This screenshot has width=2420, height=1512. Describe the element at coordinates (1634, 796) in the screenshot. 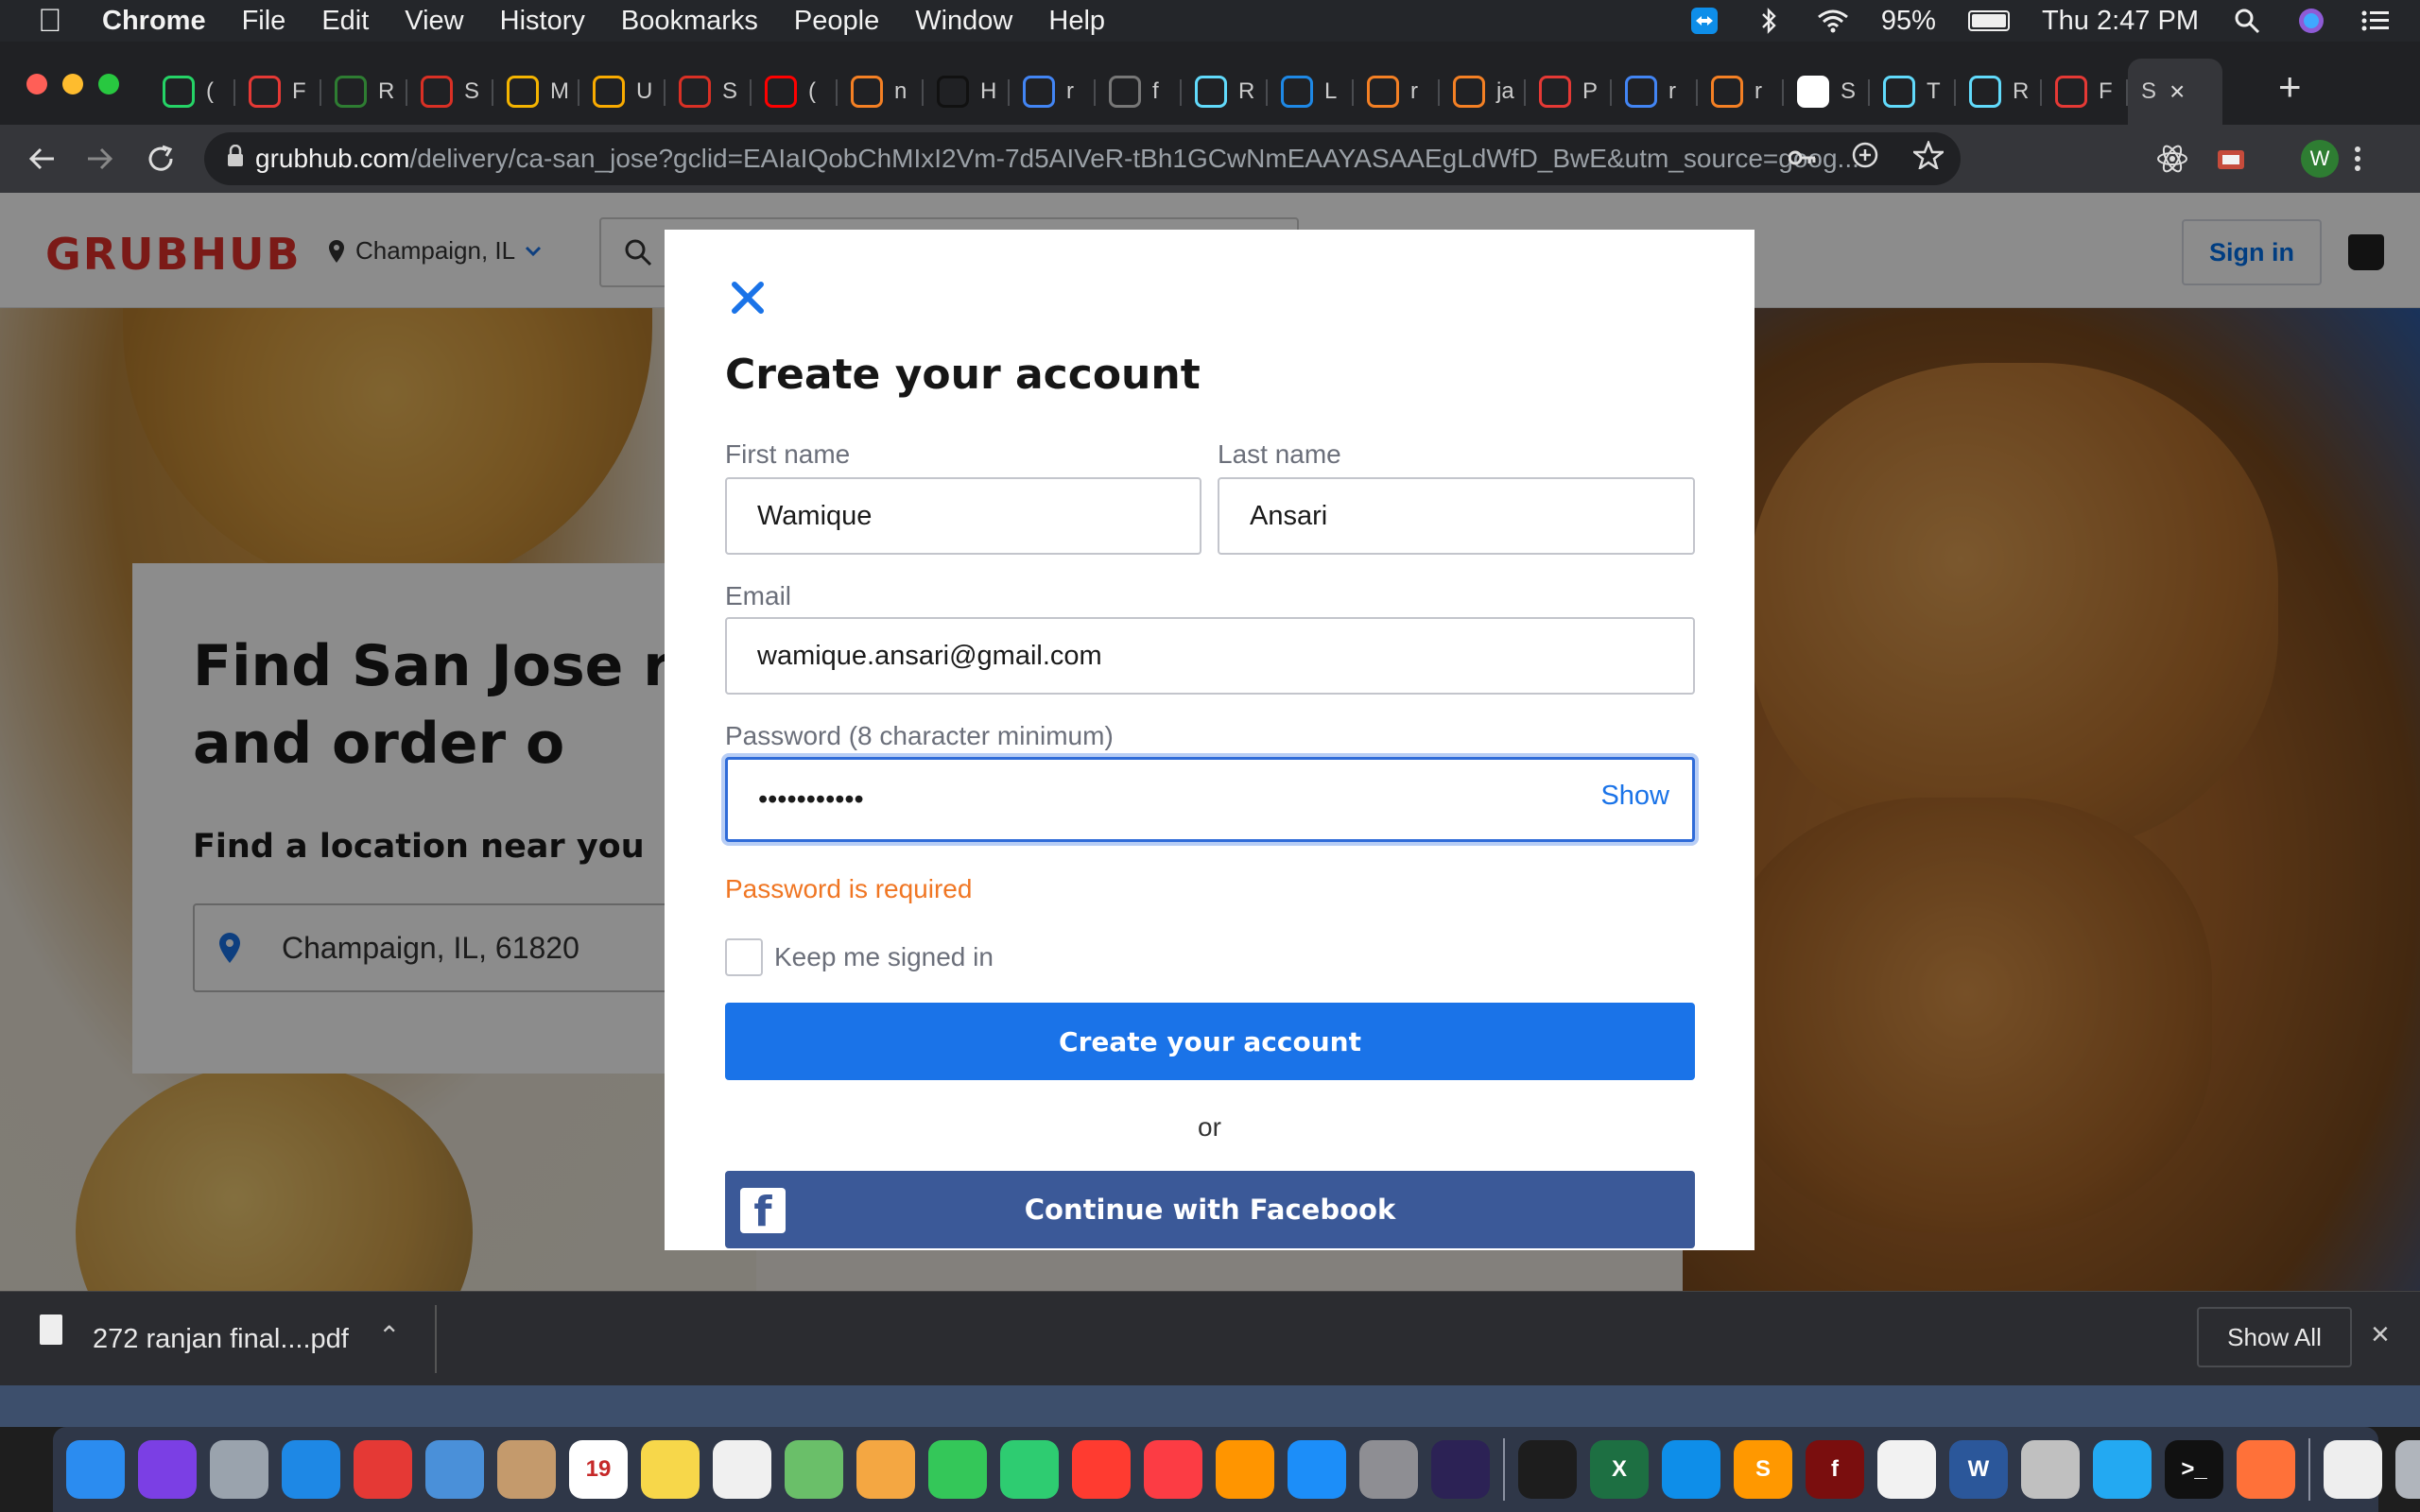

I see `show-password-button: Show` at that location.